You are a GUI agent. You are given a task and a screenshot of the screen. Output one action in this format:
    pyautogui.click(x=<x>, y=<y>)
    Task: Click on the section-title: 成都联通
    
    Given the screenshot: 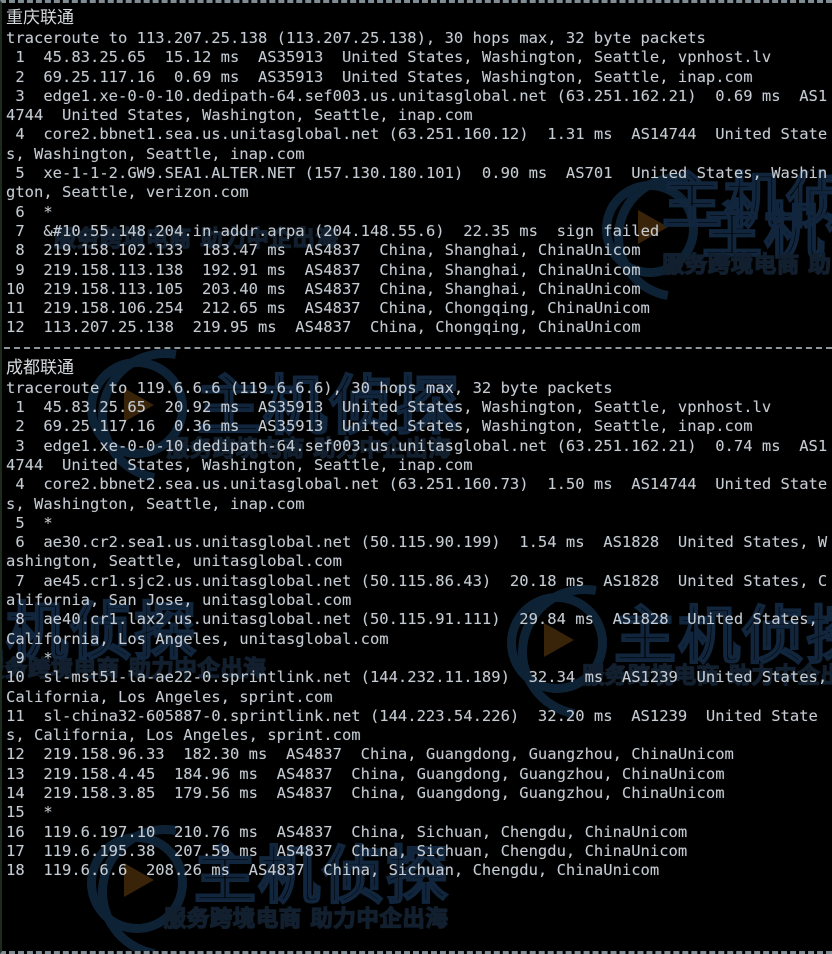 What is the action you would take?
    pyautogui.click(x=40, y=367)
    